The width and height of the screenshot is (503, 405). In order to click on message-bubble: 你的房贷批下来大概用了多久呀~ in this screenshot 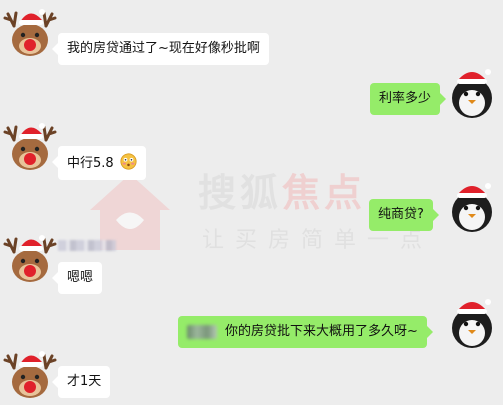, I will do `click(305, 332)`.